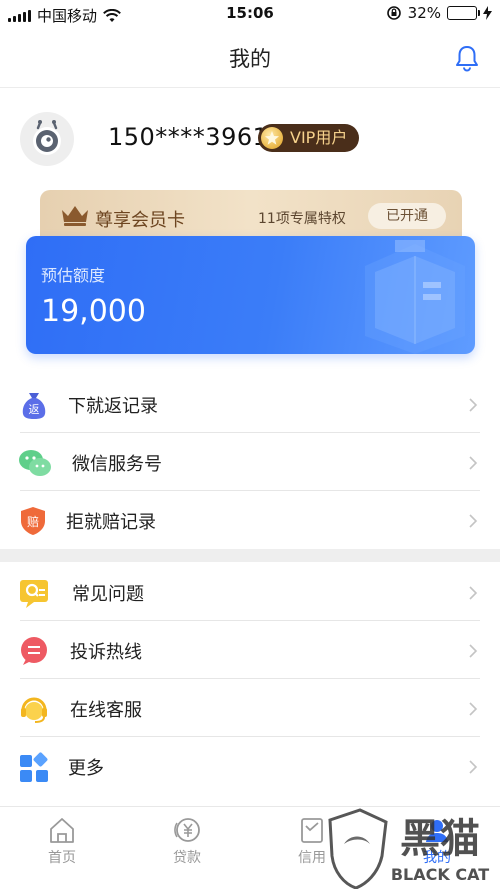 The height and width of the screenshot is (889, 500). Describe the element at coordinates (250, 462) in the screenshot. I see `menu-item-wechat-service: 微信服务号` at that location.